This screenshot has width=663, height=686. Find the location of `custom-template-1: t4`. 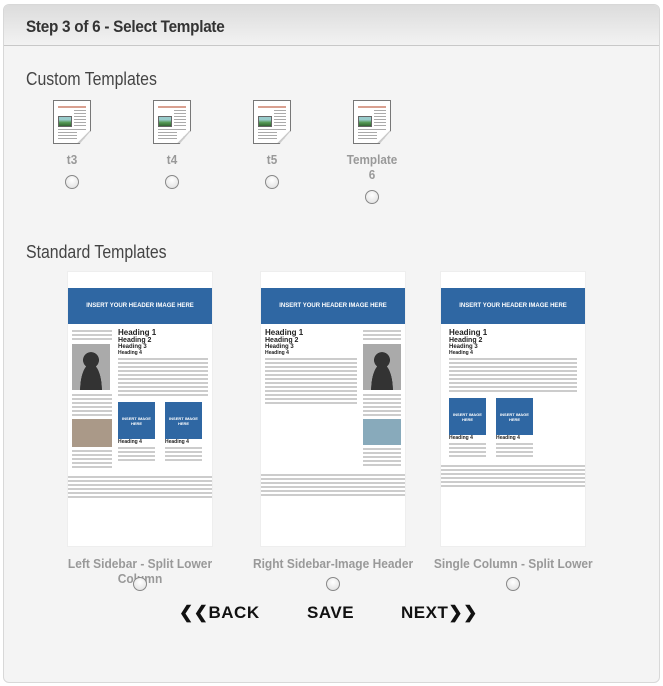

custom-template-1: t4 is located at coordinates (172, 144).